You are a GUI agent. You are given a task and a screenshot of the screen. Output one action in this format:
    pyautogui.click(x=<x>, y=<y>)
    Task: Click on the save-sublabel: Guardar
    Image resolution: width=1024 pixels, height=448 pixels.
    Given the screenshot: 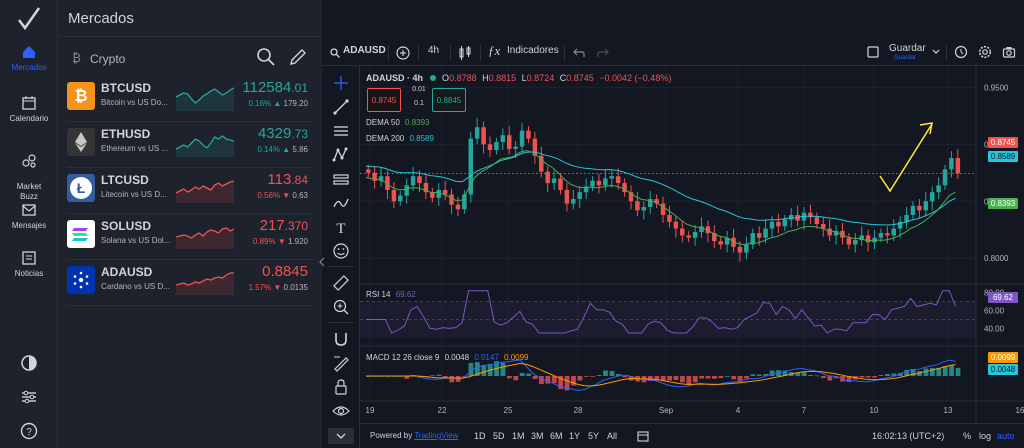 What is the action you would take?
    pyautogui.click(x=905, y=58)
    